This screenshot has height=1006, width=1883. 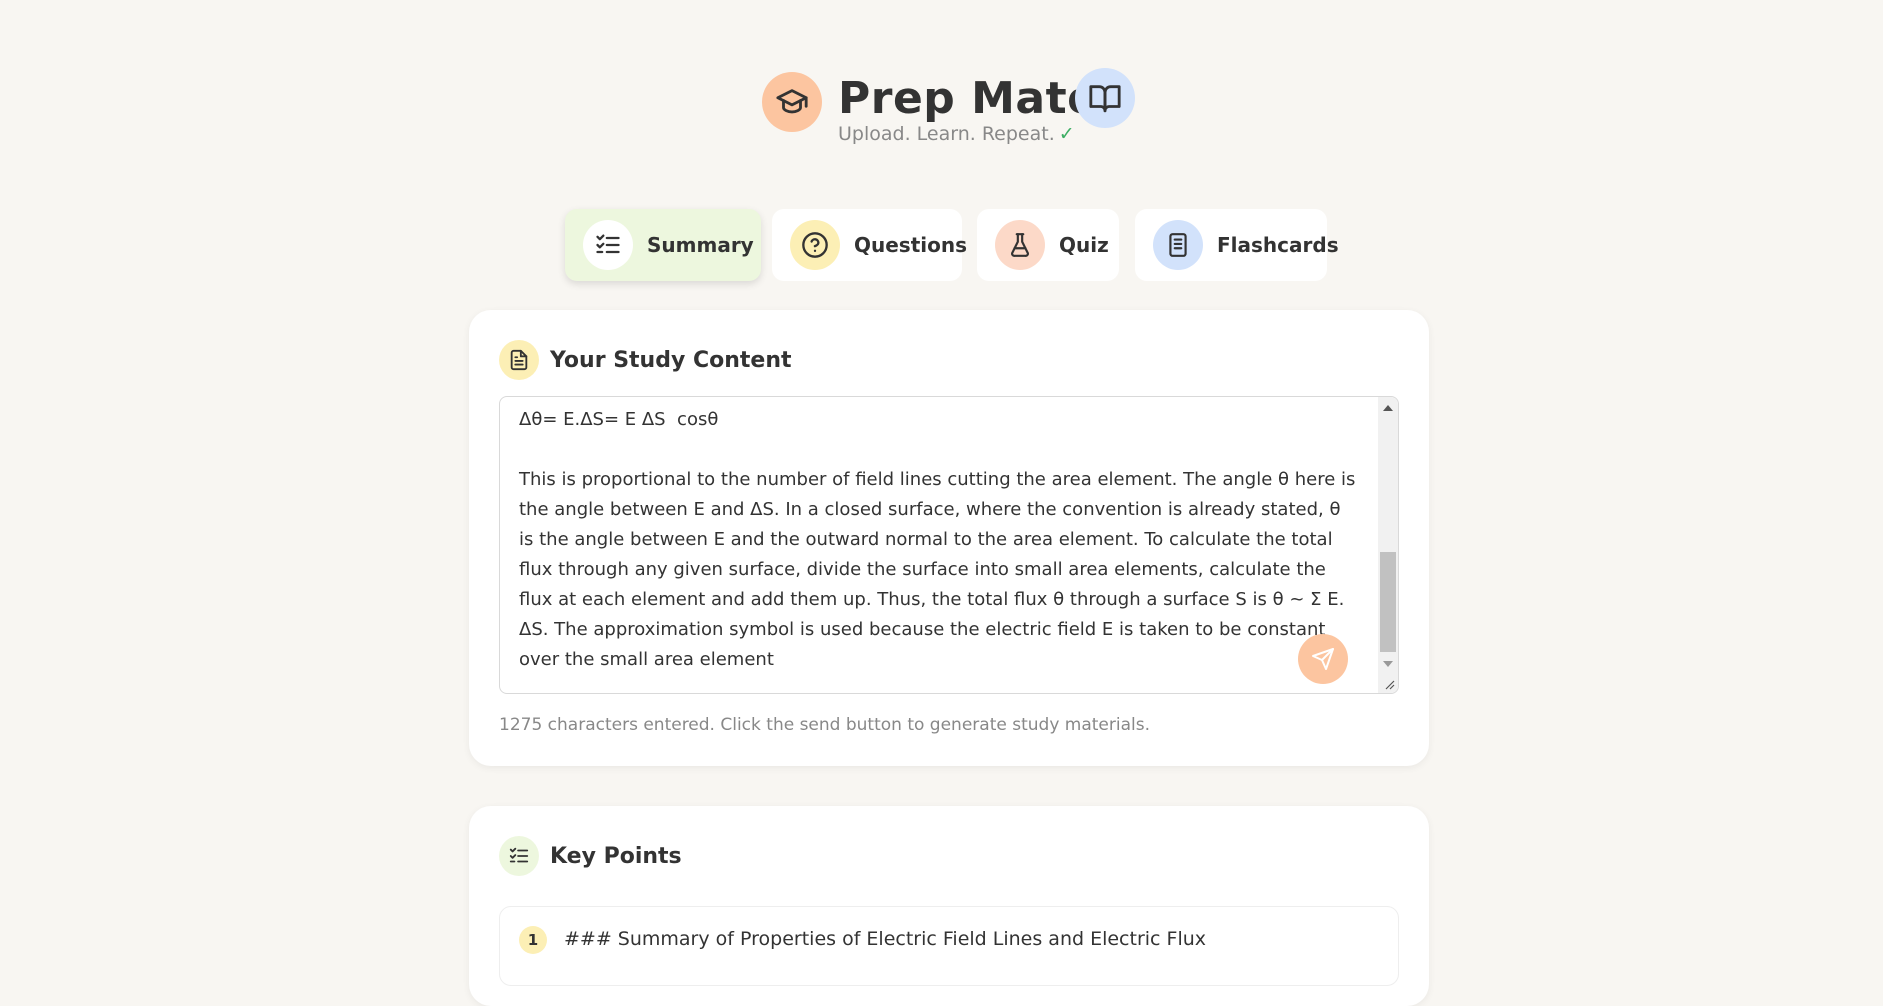 What do you see at coordinates (1066, 134) in the screenshot?
I see `check-icon: ✓` at bounding box center [1066, 134].